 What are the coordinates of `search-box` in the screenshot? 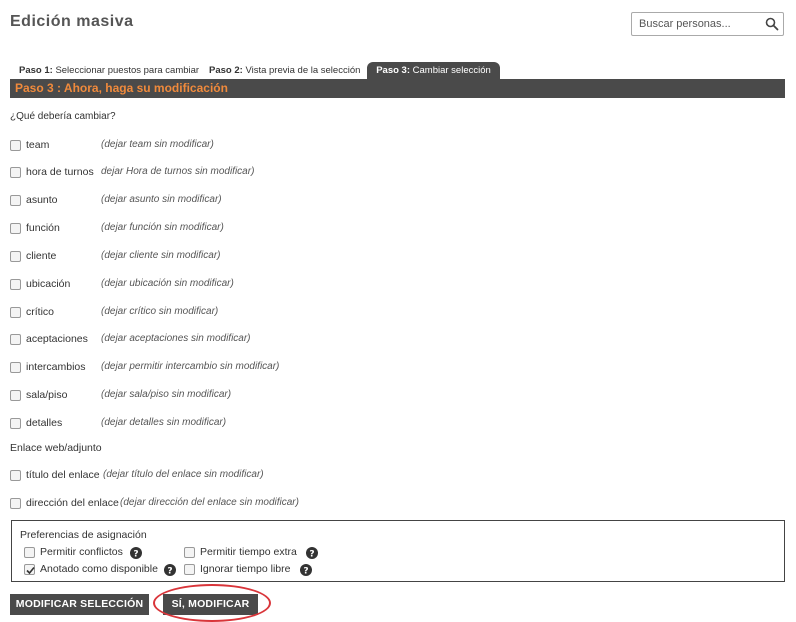 It's located at (707, 24).